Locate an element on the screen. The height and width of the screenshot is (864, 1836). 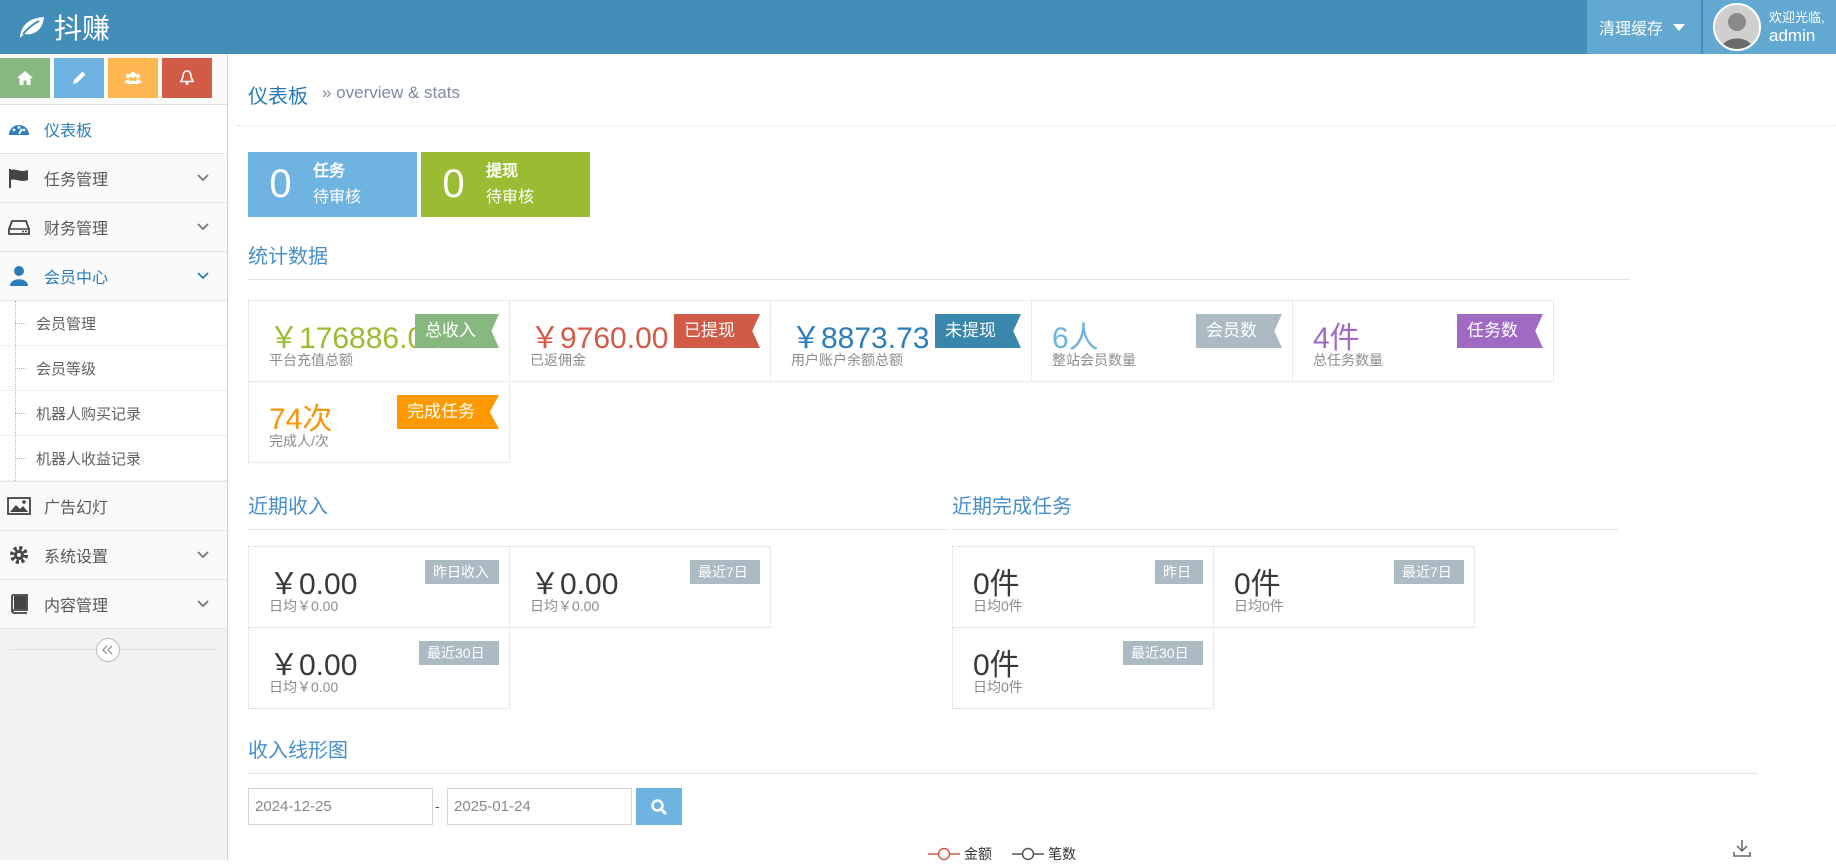
income-period-tag: 昨日收入 is located at coordinates (462, 572).